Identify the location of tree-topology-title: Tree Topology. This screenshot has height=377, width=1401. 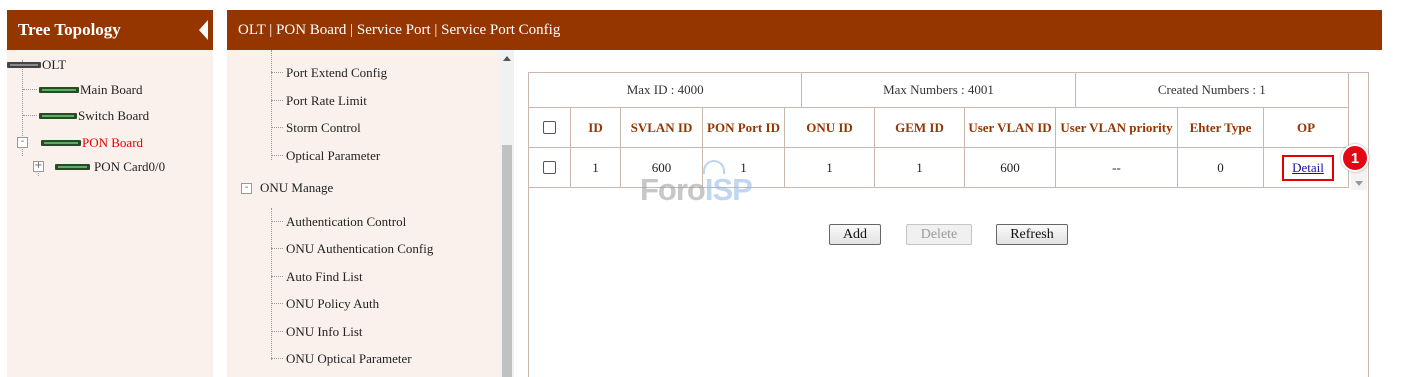
(69, 29).